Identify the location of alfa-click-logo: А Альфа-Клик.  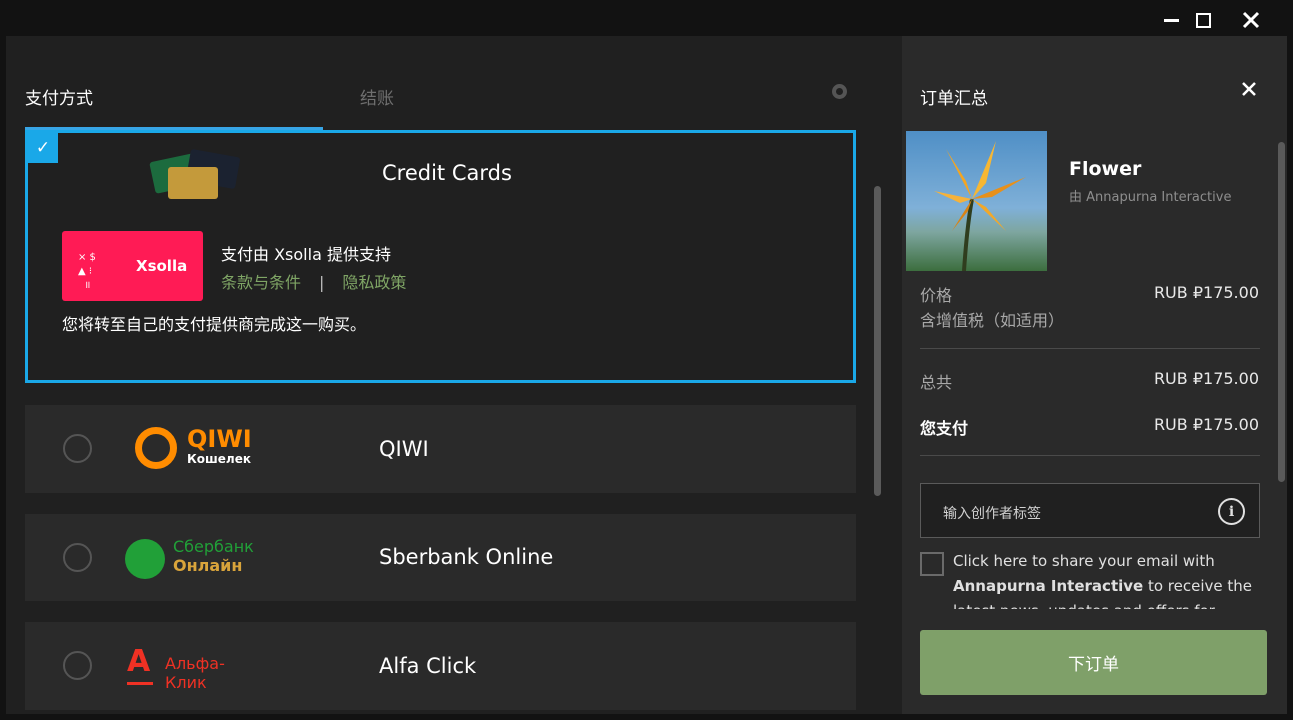
(176, 668).